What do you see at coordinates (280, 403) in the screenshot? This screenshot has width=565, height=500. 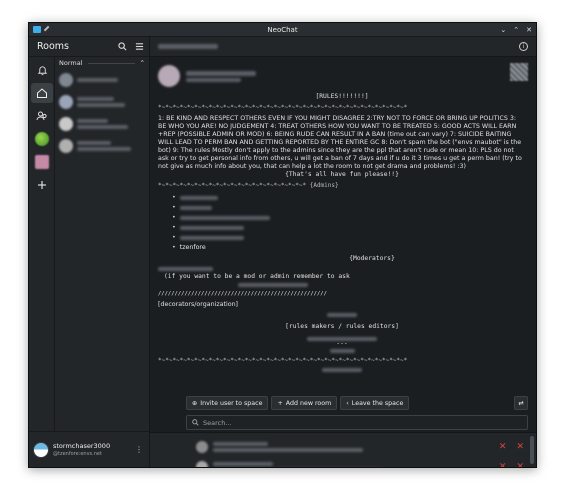 I see `plus-icon: +` at bounding box center [280, 403].